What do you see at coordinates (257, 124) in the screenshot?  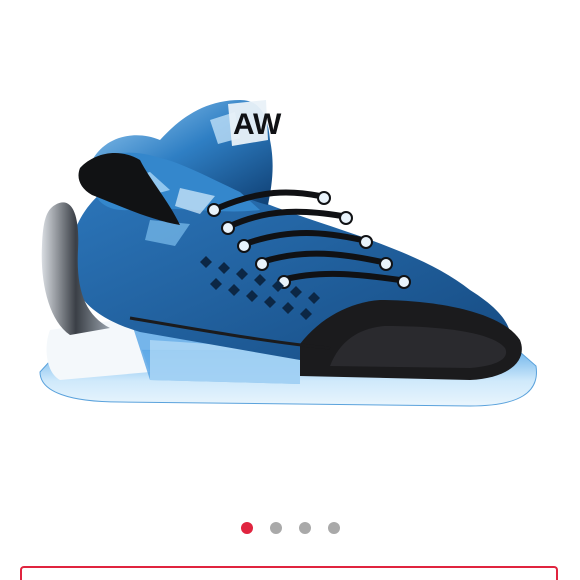 I see `svg-text: AW` at bounding box center [257, 124].